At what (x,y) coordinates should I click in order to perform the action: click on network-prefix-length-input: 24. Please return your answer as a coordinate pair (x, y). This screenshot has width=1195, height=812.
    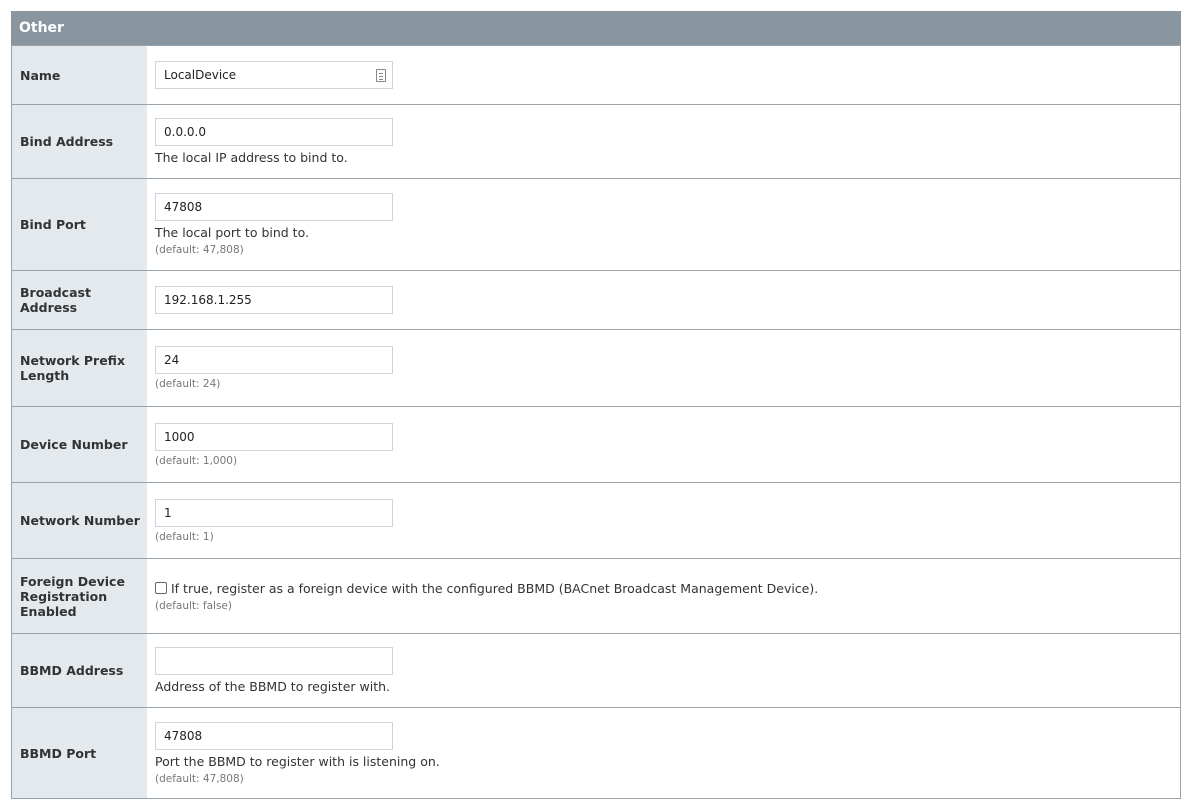
    Looking at the image, I should click on (274, 360).